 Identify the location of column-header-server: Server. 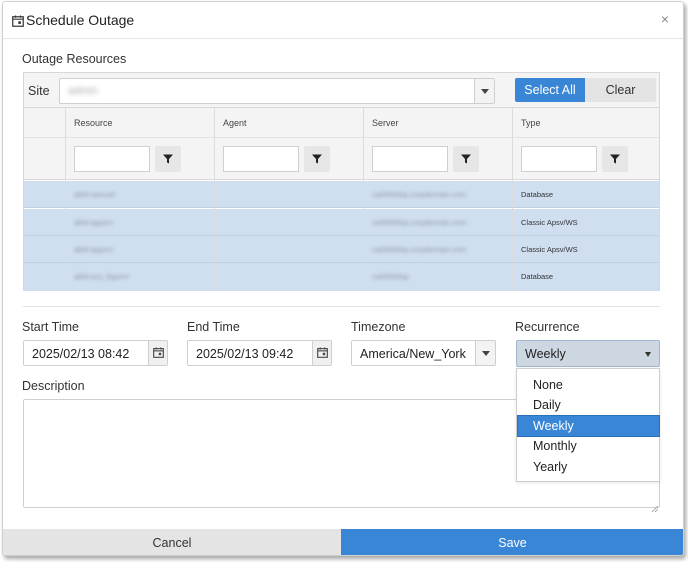
(385, 123).